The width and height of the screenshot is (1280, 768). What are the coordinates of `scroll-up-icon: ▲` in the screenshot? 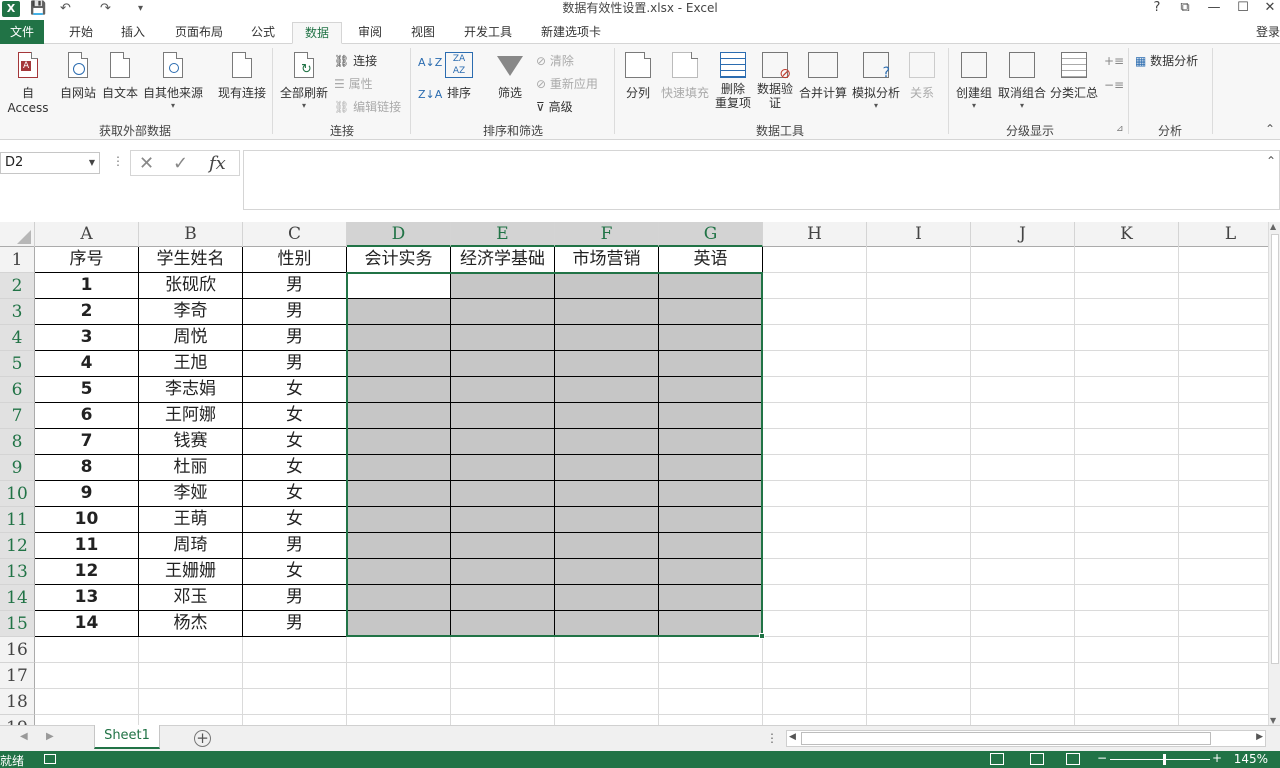 It's located at (1273, 226).